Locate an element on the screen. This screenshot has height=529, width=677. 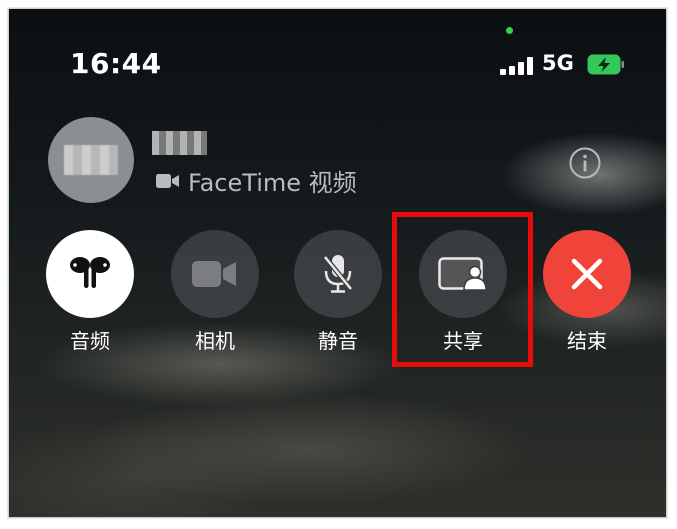
end-label: 结束 is located at coordinates (587, 341).